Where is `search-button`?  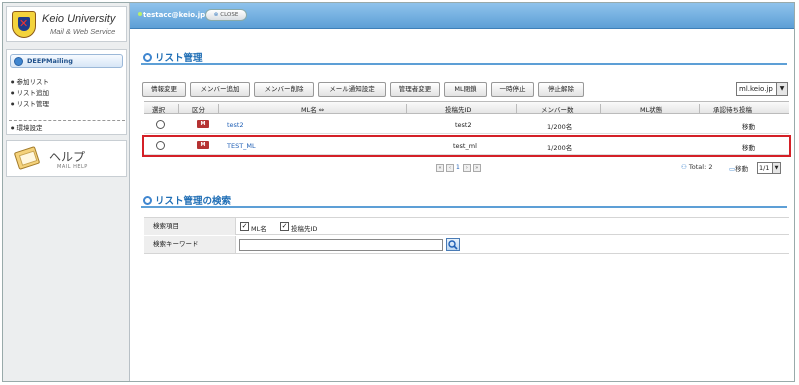
search-button is located at coordinates (453, 244).